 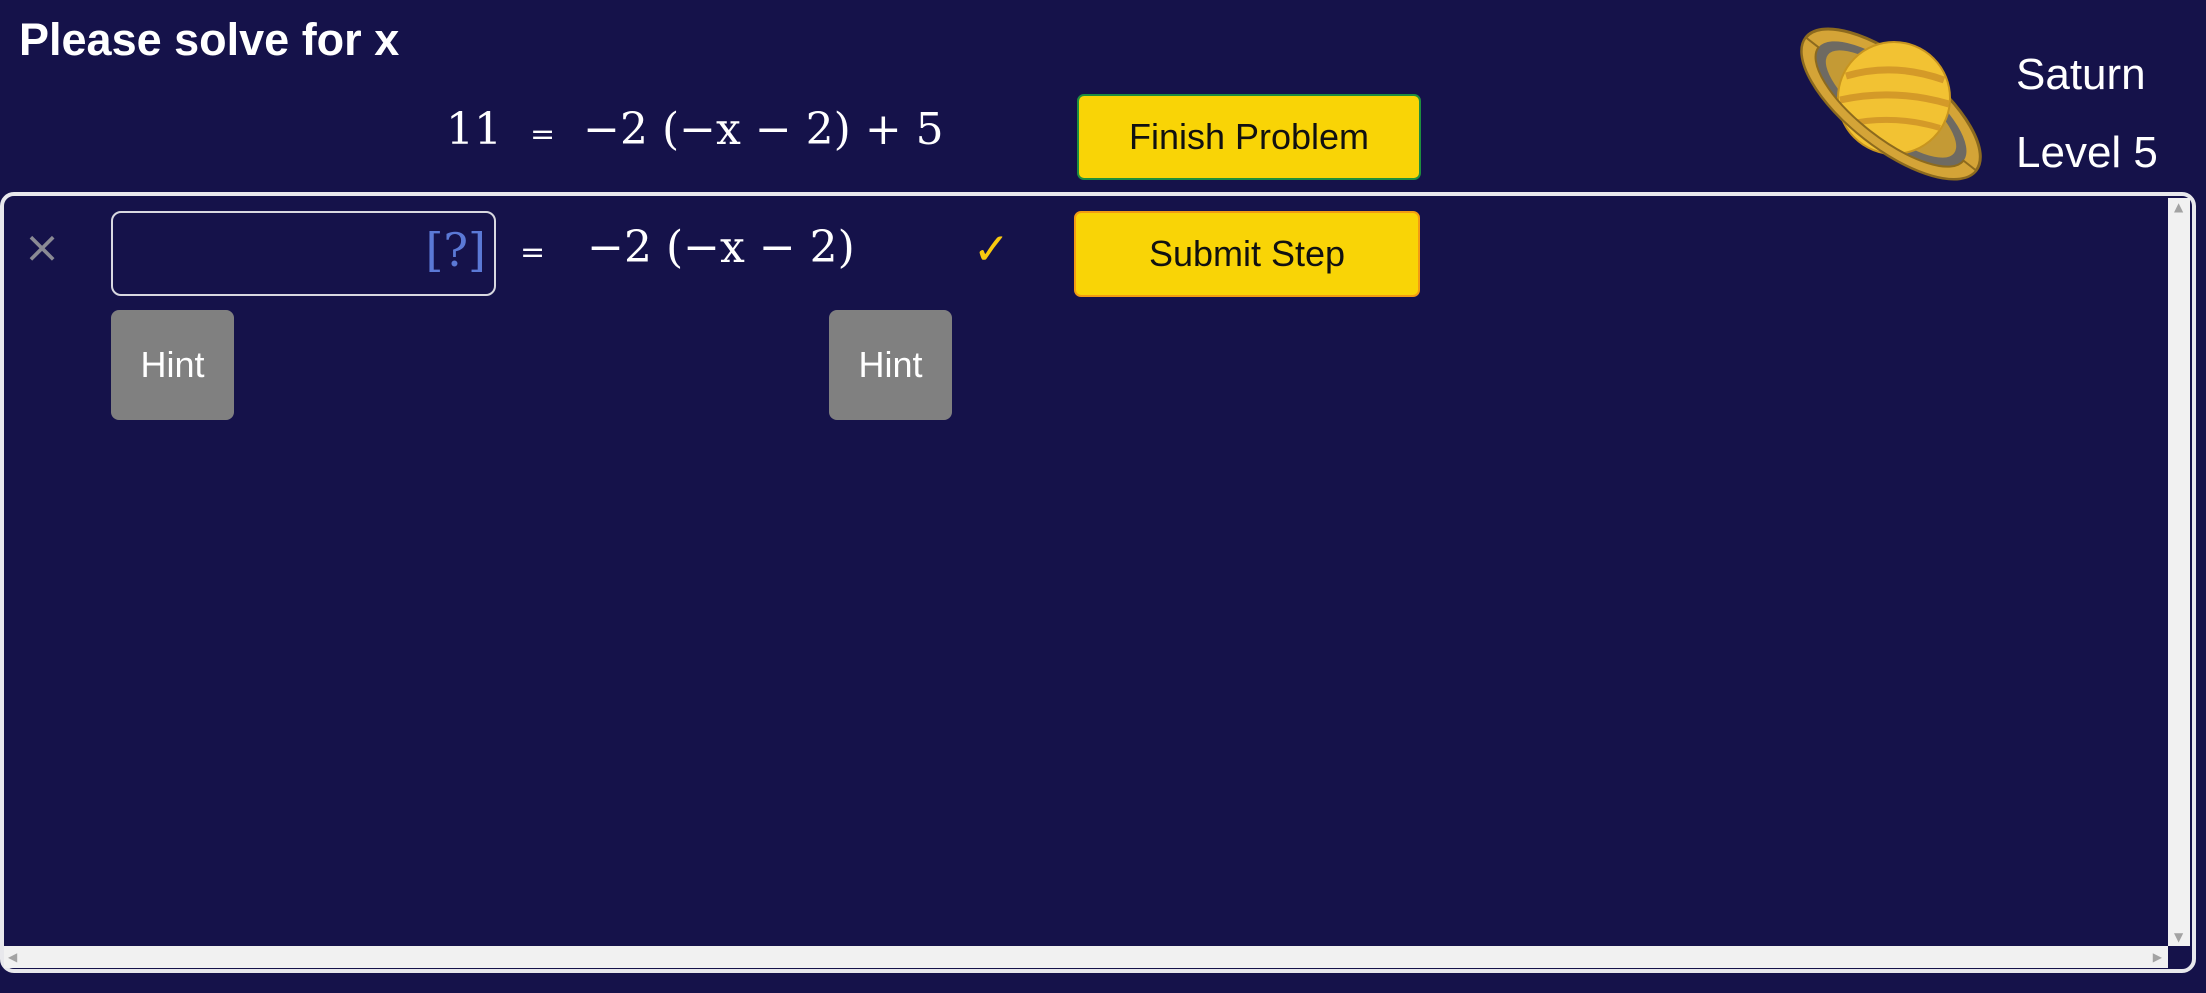 I want to click on hint-button-left: Hint, so click(x=172, y=365).